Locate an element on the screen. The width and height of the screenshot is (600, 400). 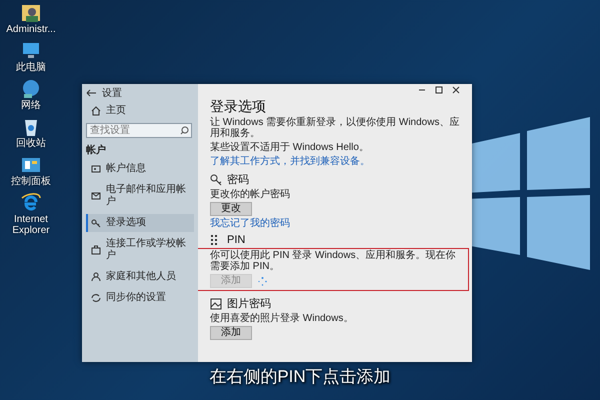
network-icon is located at coordinates (31, 89).